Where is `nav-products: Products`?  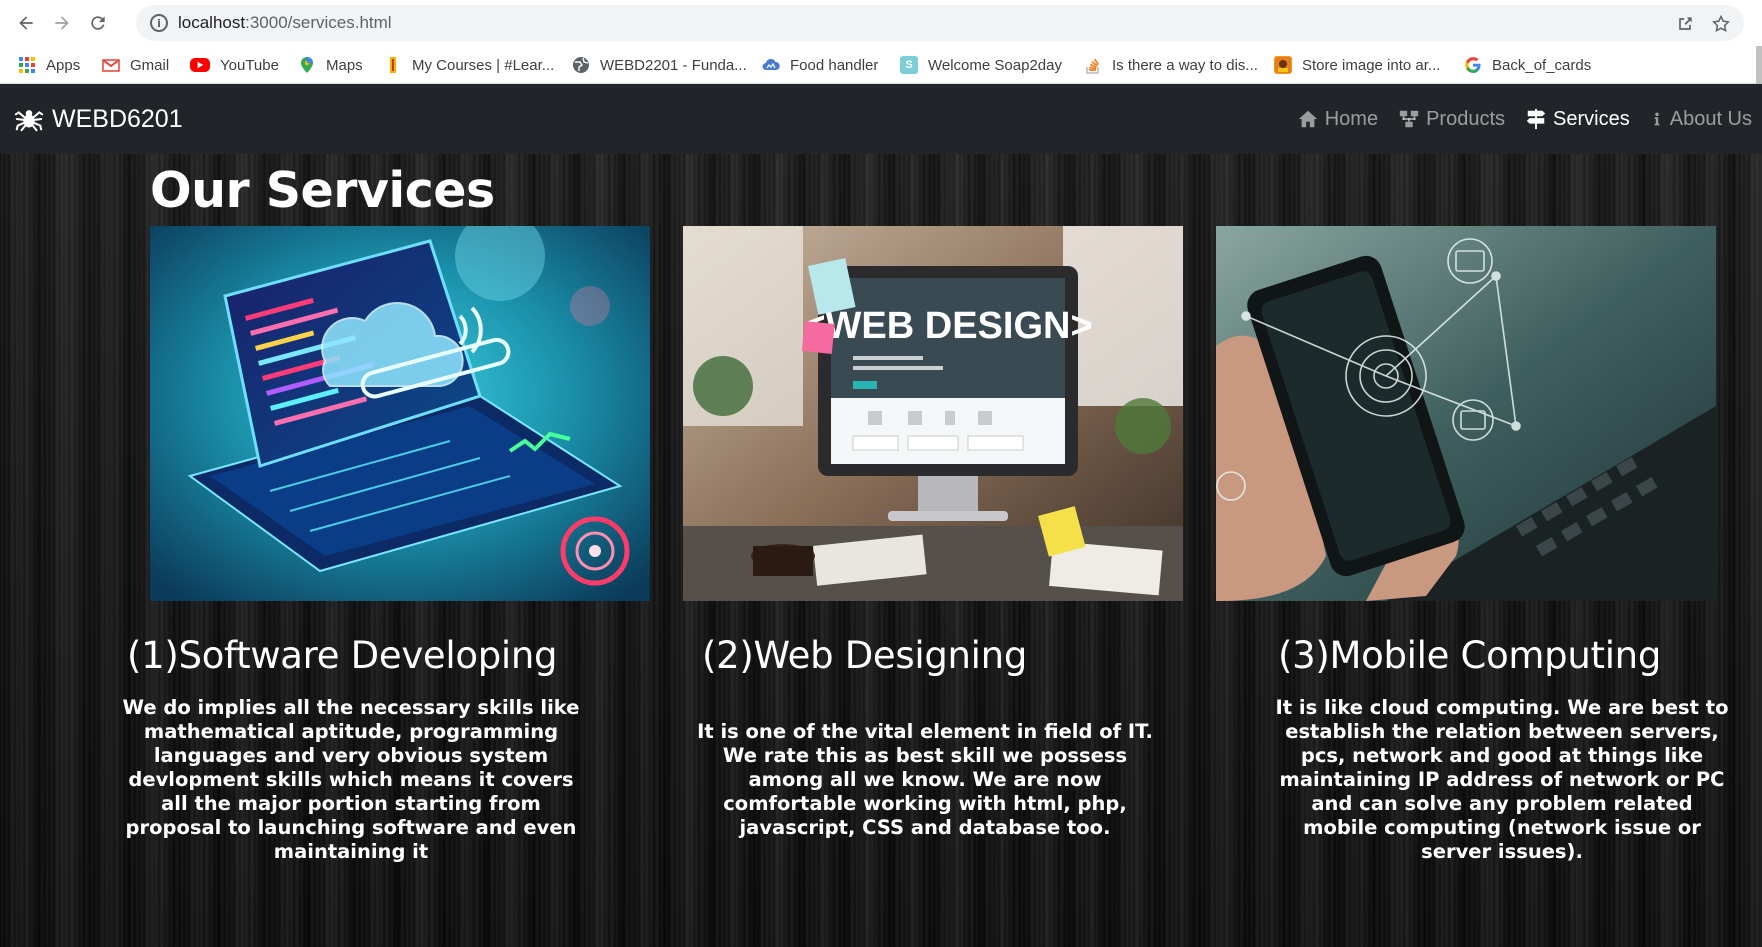 nav-products: Products is located at coordinates (1451, 119).